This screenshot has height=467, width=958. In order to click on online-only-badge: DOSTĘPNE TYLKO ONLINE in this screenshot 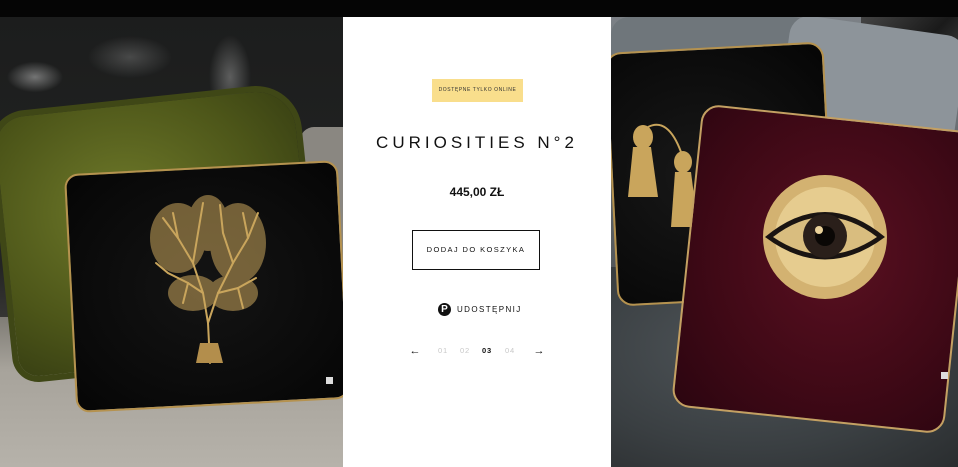, I will do `click(477, 90)`.